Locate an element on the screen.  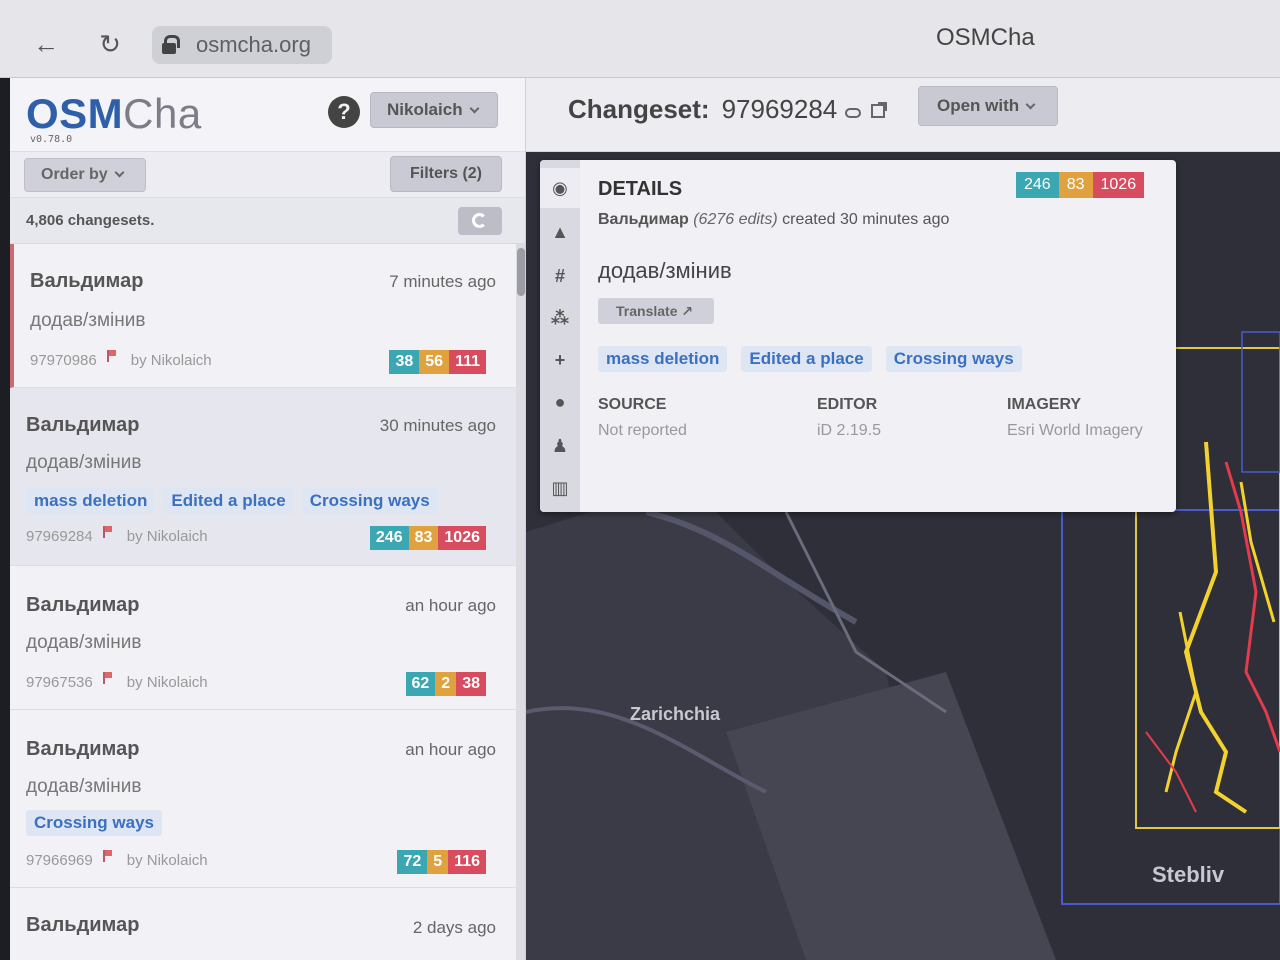
refresh-button is located at coordinates (480, 221).